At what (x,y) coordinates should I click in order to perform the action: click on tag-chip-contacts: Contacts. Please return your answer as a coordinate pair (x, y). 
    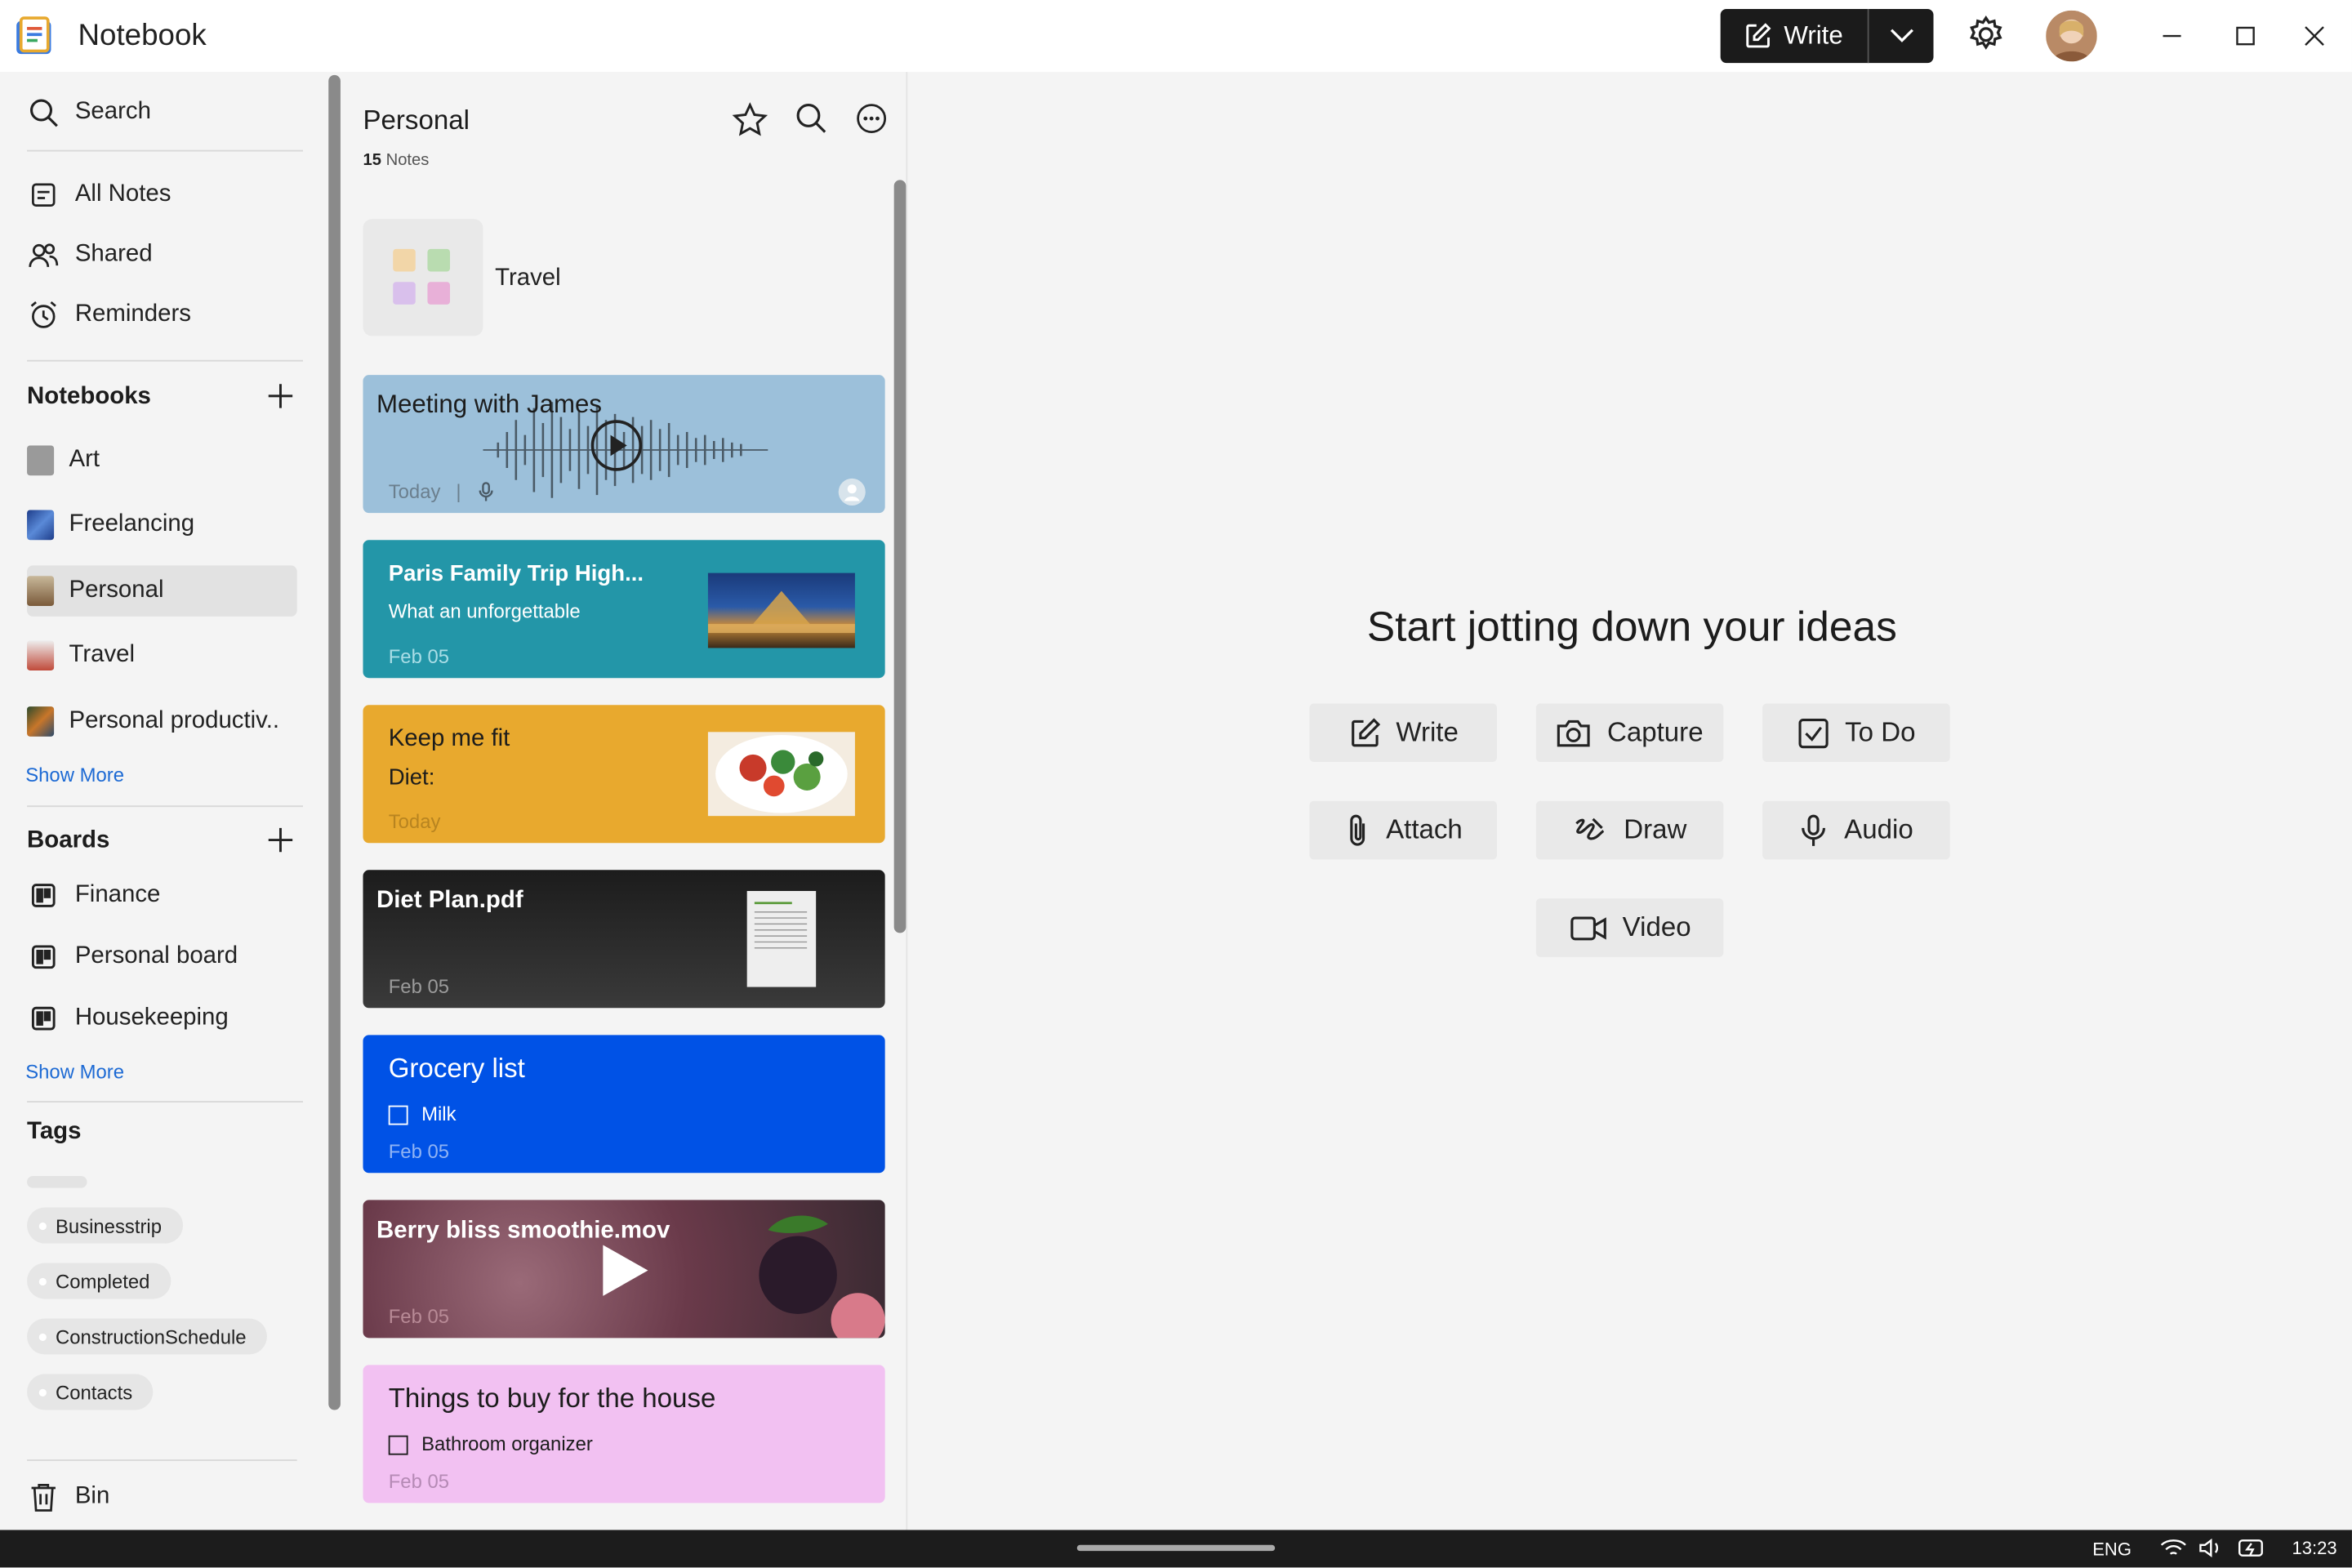
    Looking at the image, I should click on (90, 1392).